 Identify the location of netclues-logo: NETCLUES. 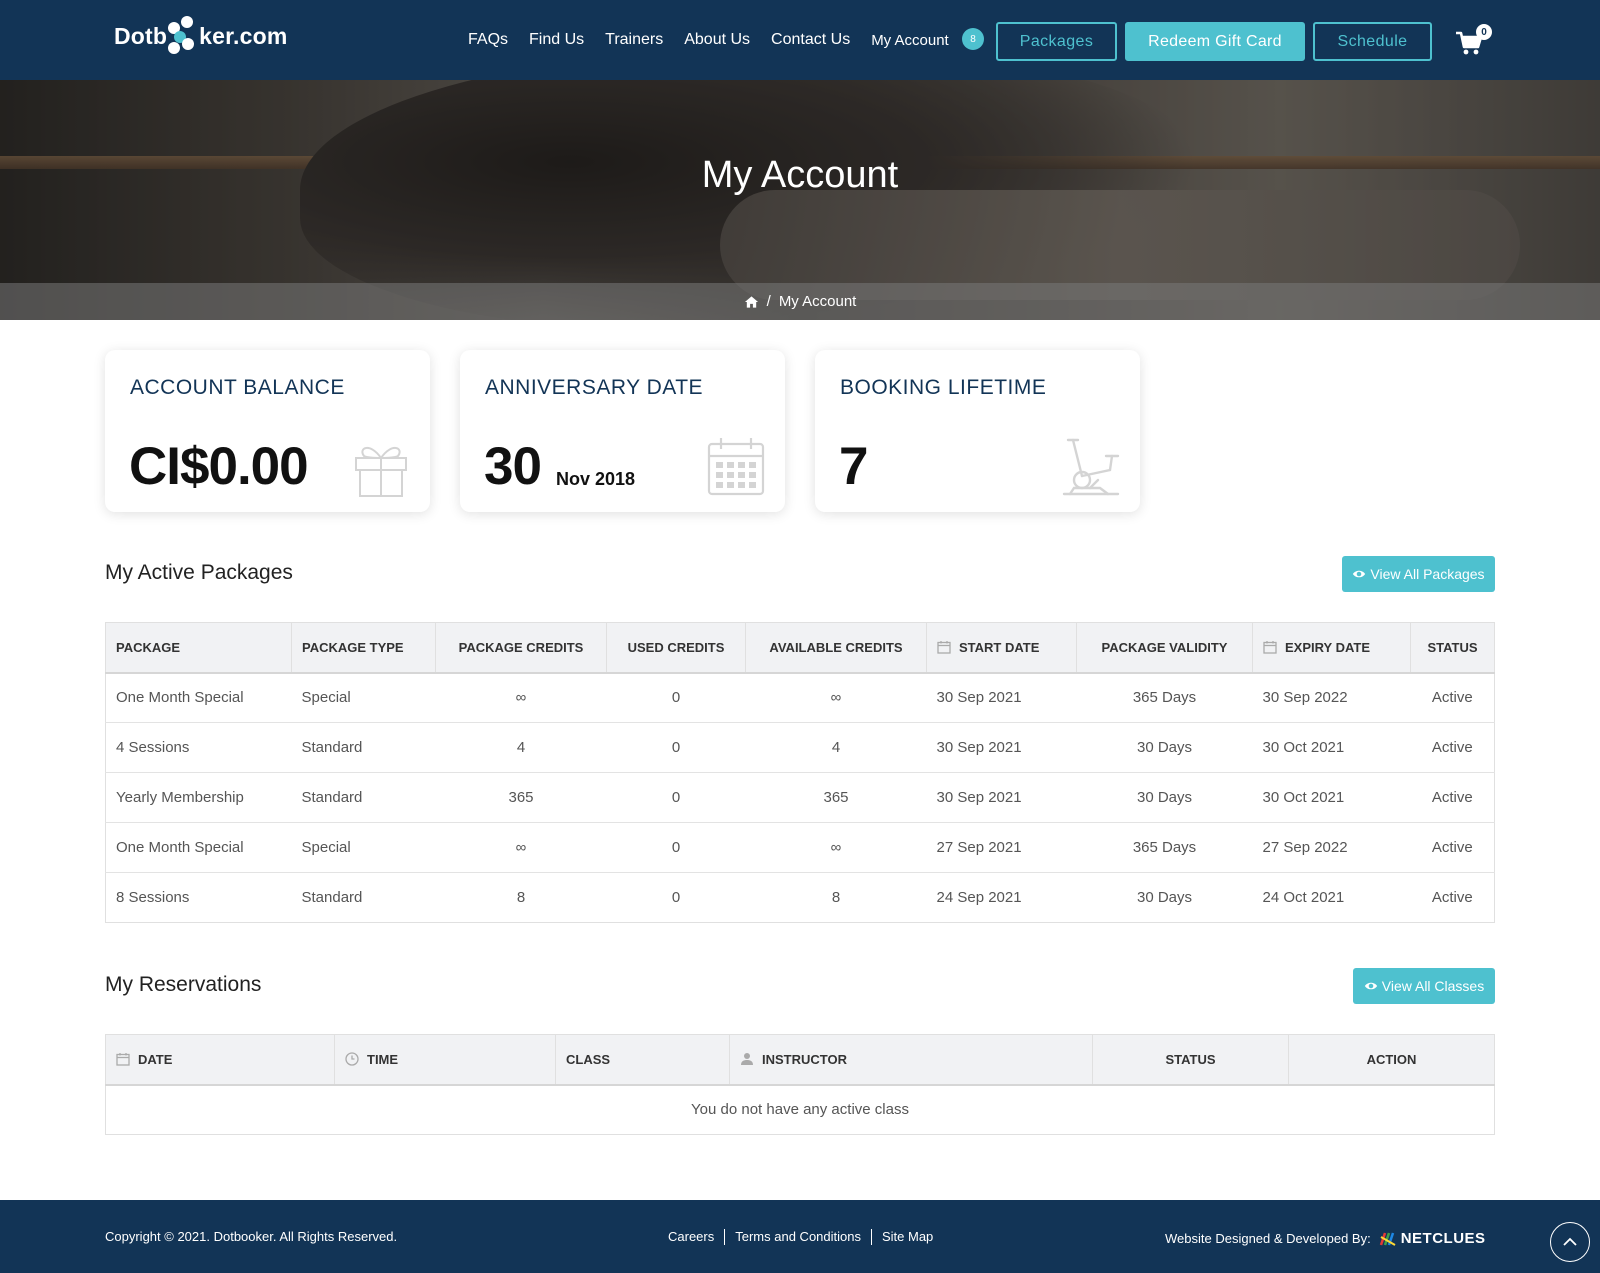
(1432, 1238).